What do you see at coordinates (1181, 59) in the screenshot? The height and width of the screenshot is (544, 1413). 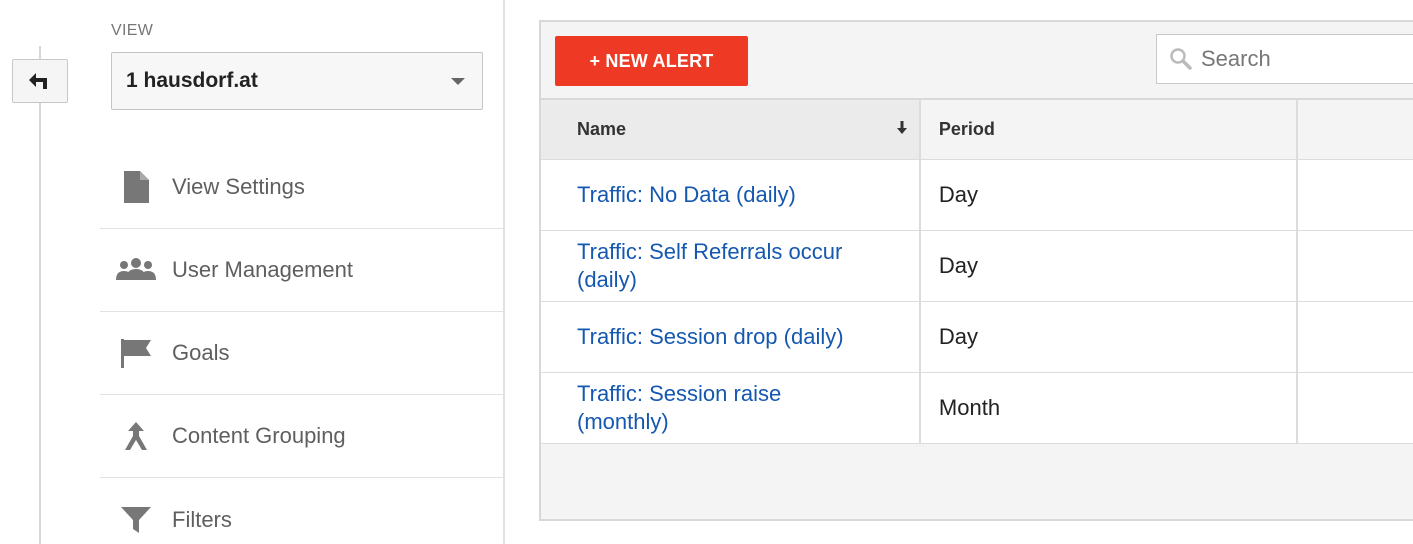 I see `search-icon` at bounding box center [1181, 59].